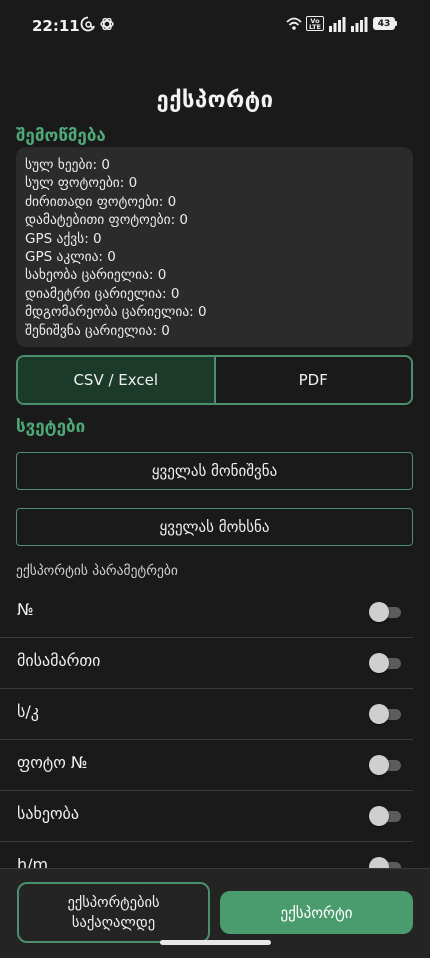  What do you see at coordinates (61, 136) in the screenshot?
I see `check-section-title: შემოწმება` at bounding box center [61, 136].